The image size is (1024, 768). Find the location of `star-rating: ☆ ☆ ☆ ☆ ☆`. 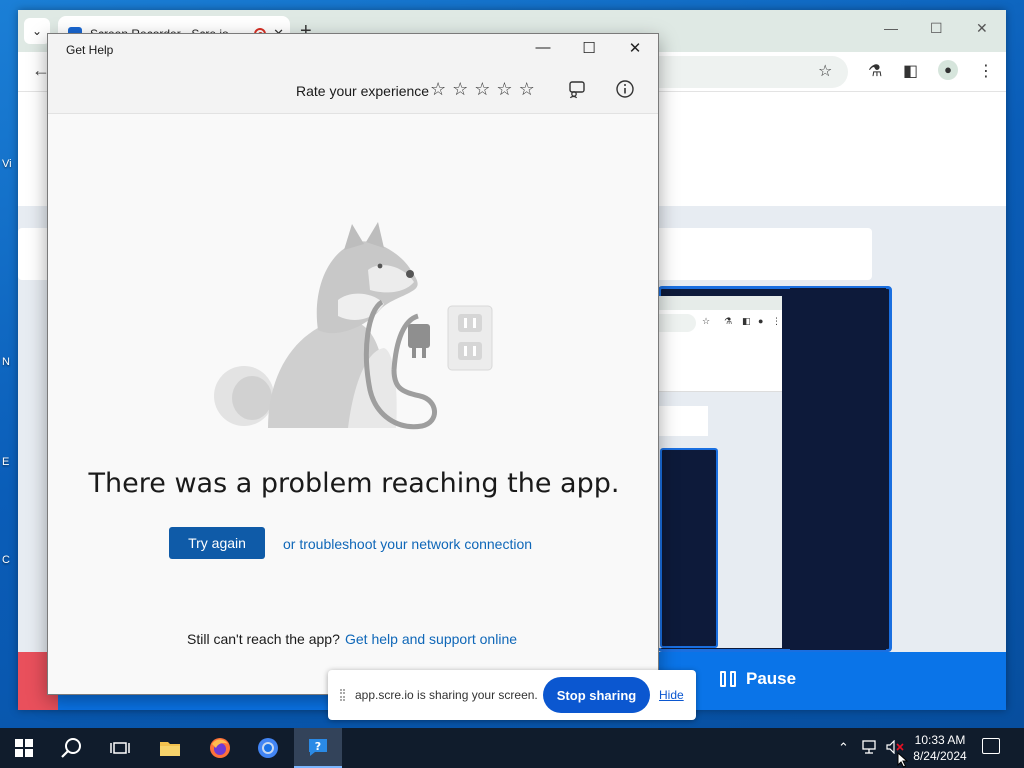

star-rating: ☆ ☆ ☆ ☆ ☆ is located at coordinates (482, 89).